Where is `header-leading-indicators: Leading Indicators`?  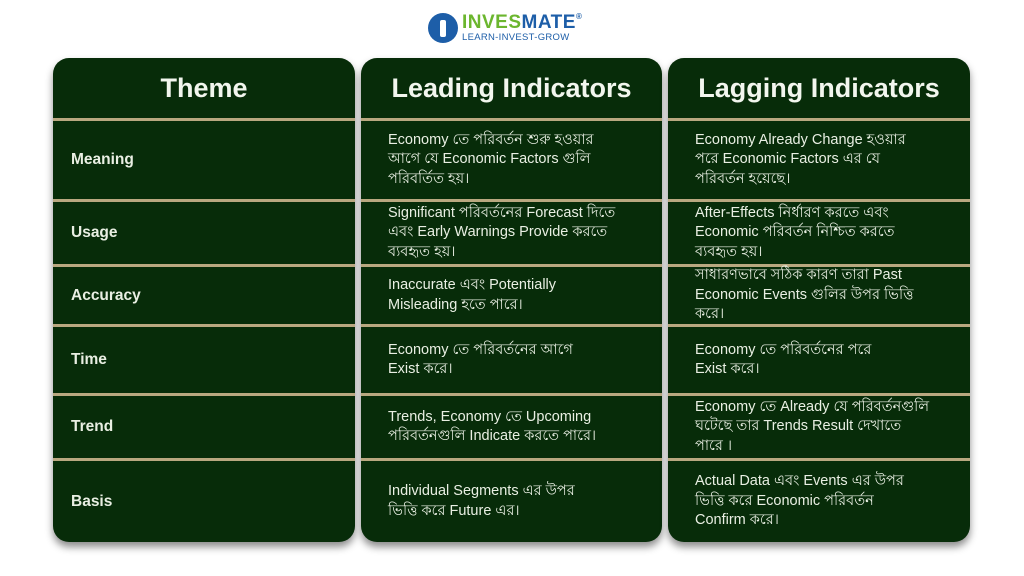
header-leading-indicators: Leading Indicators is located at coordinates (511, 87).